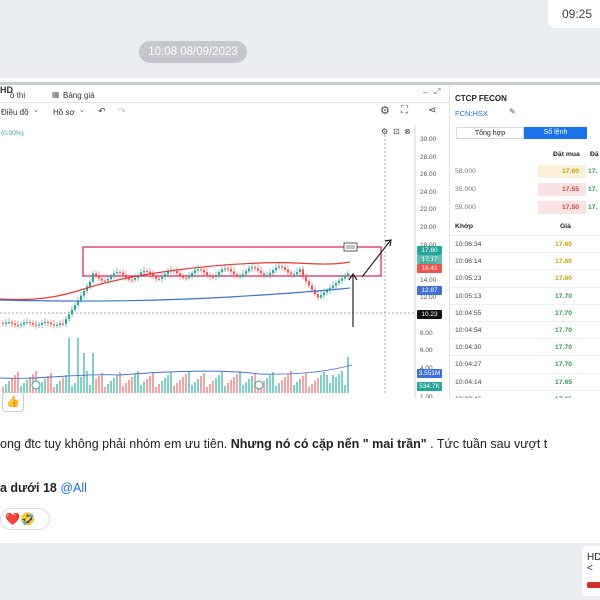 This screenshot has height=600, width=600. Describe the element at coordinates (13, 402) in the screenshot. I see `like-button: 👍` at that location.